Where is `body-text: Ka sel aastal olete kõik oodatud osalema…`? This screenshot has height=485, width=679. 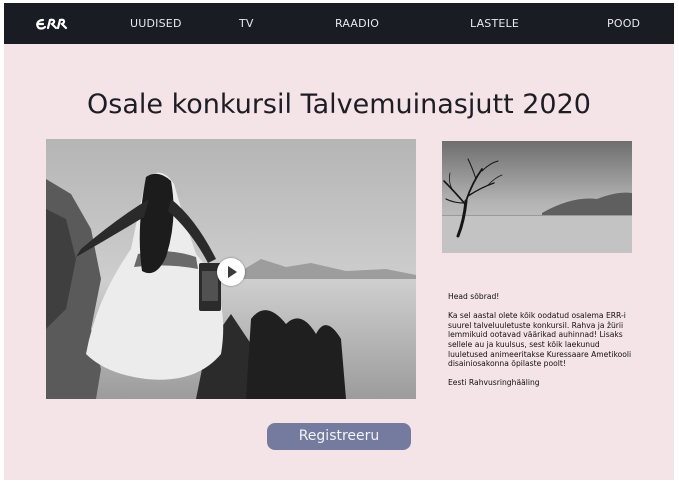 body-text: Ka sel aastal olete kõik oodatud osalema… is located at coordinates (540, 340).